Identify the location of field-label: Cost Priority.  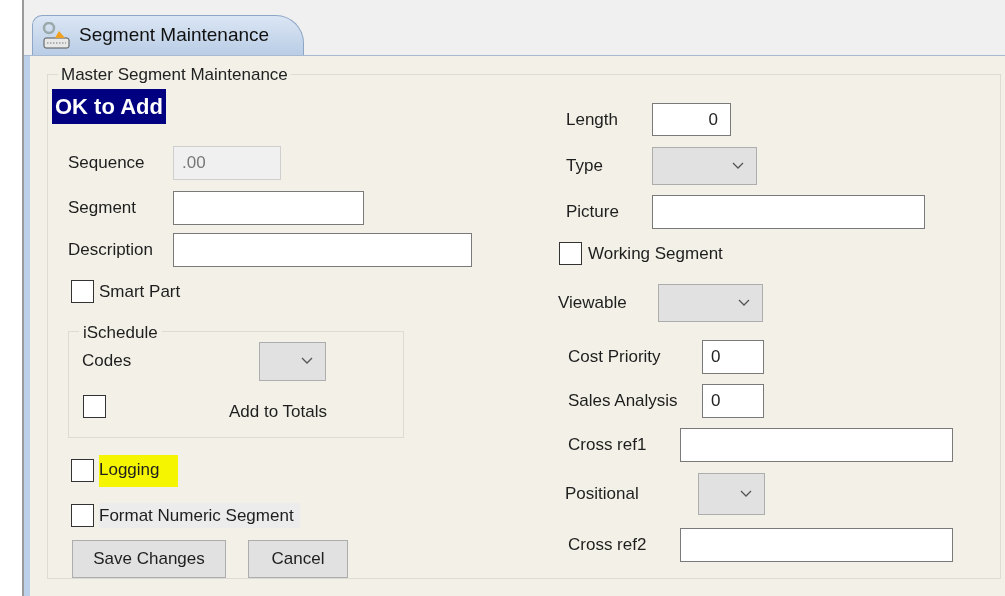
(615, 356).